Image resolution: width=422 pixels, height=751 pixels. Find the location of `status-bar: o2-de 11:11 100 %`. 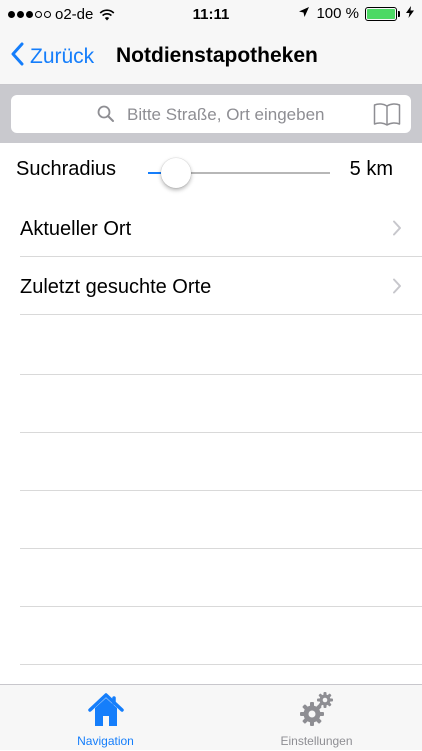

status-bar: o2-de 11:11 100 % is located at coordinates (211, 15).